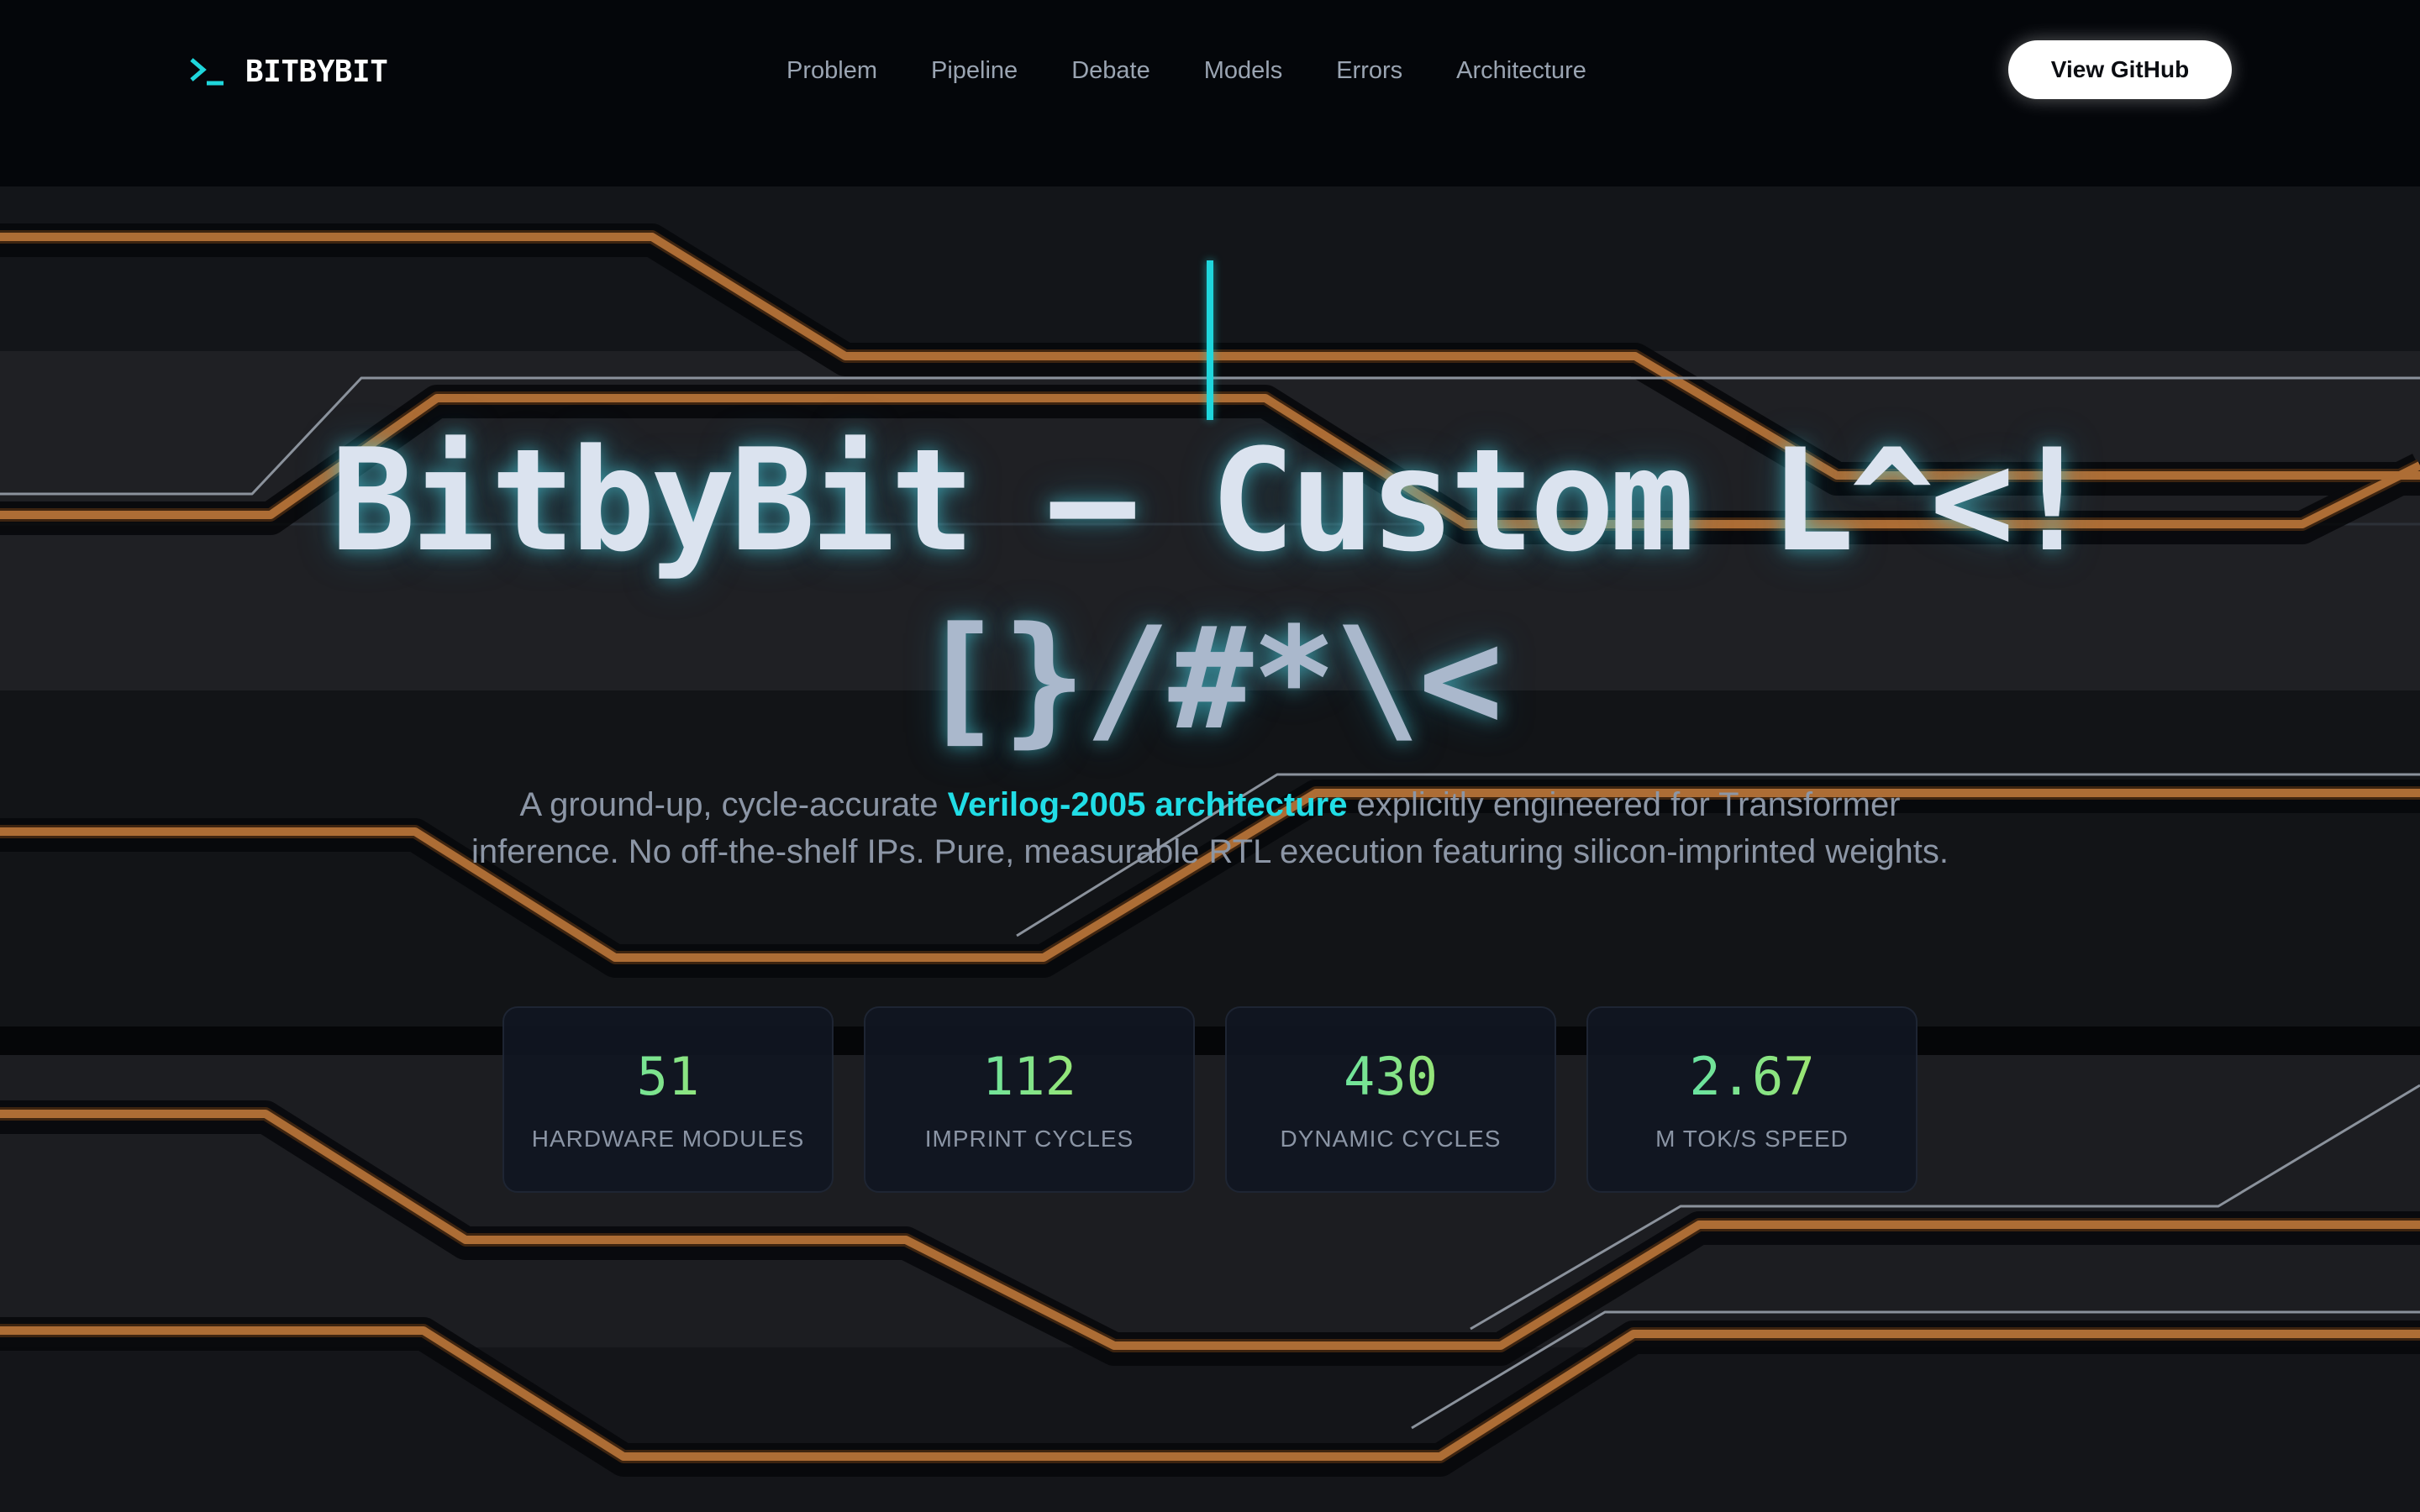  I want to click on hero-title-line-2: [}/#*\<, so click(1210, 678).